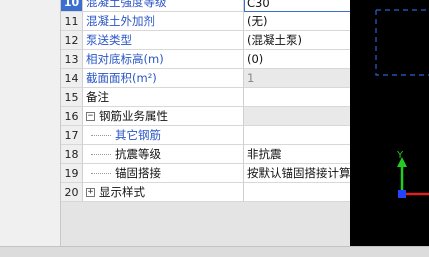 This screenshot has width=429, height=257. What do you see at coordinates (163, 135) in the screenshot?
I see `property-name: 其它钢筋` at bounding box center [163, 135].